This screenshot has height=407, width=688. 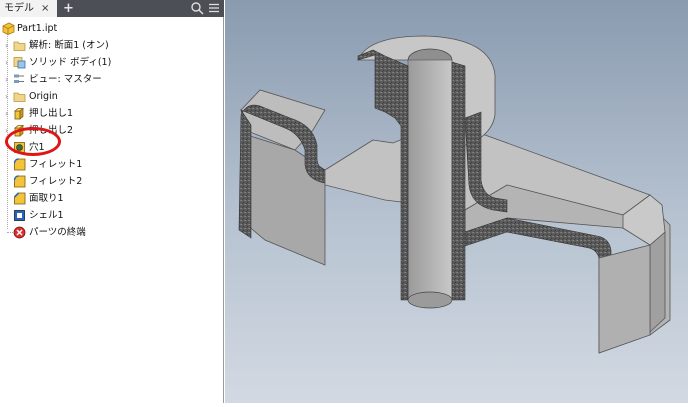 What do you see at coordinates (214, 8) in the screenshot?
I see `menu-icon` at bounding box center [214, 8].